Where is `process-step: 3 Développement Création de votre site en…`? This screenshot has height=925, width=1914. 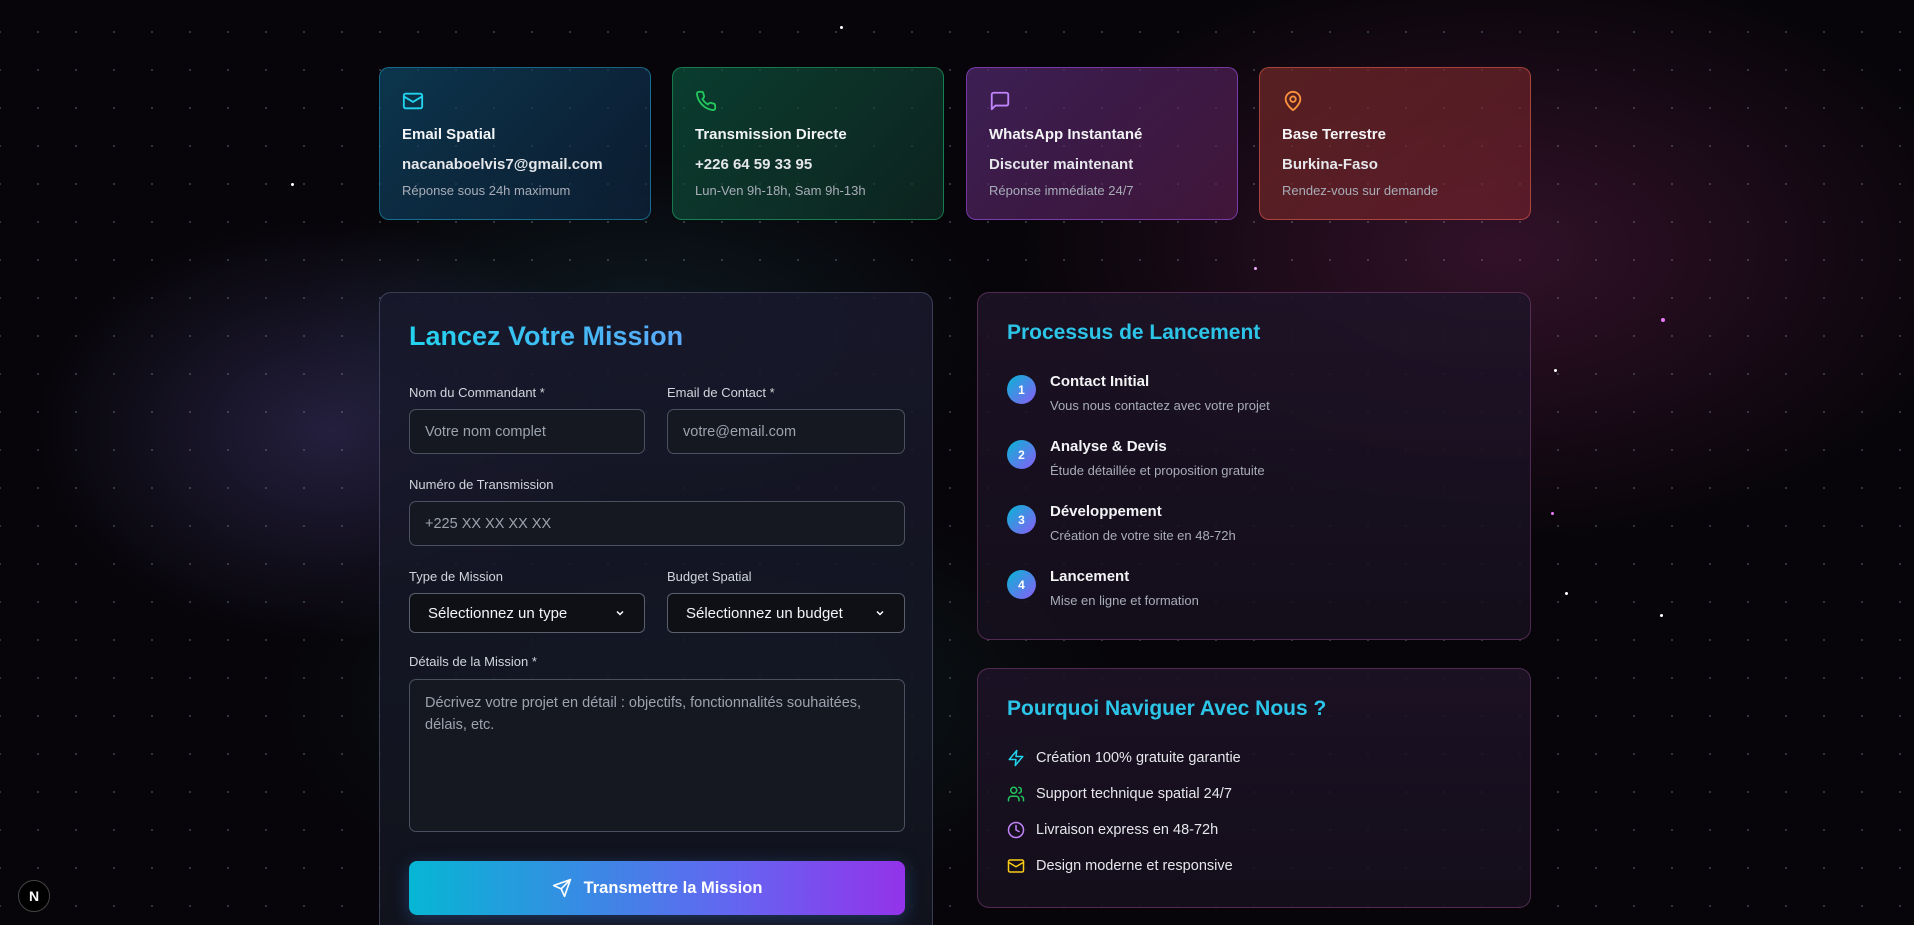 process-step: 3 Développement Création de votre site en… is located at coordinates (1121, 523).